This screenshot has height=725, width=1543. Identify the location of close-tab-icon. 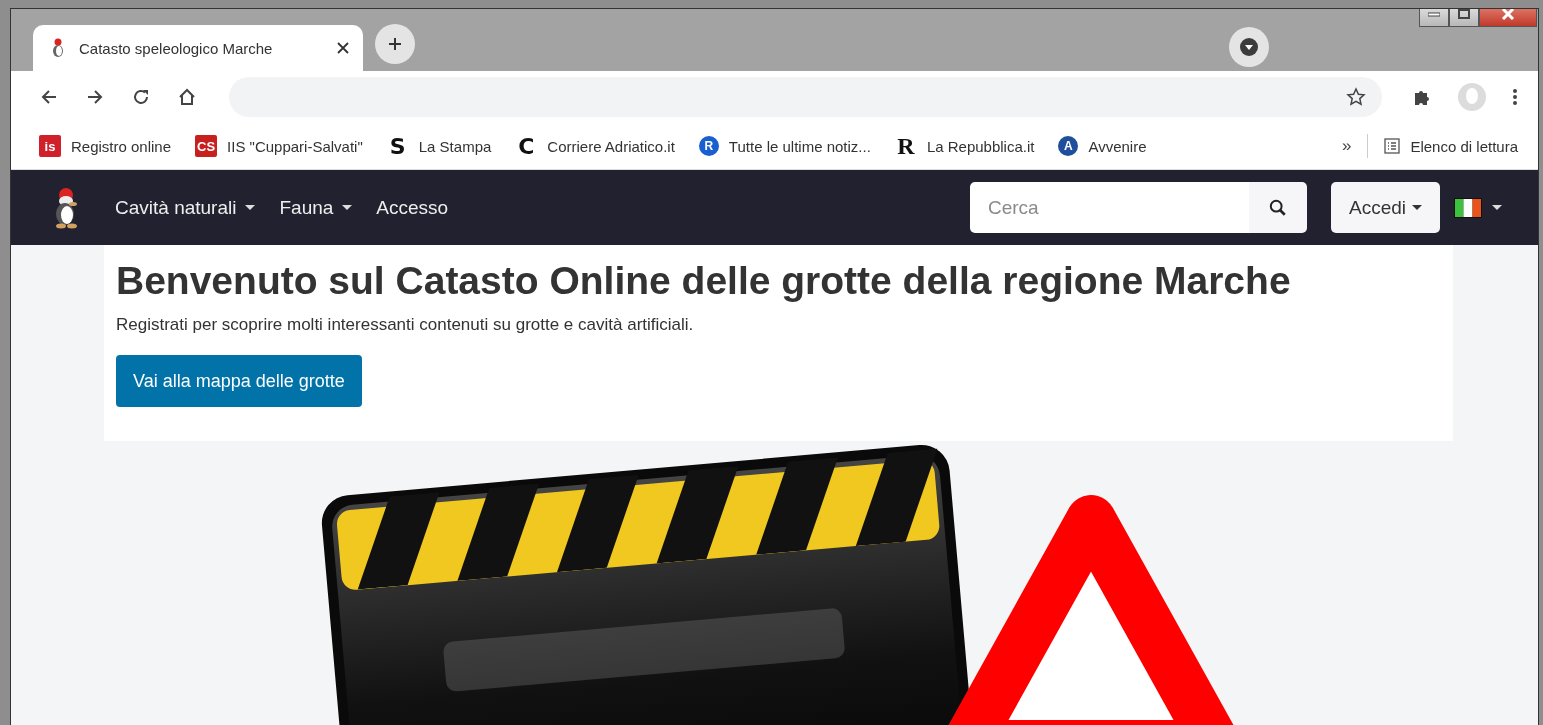
(343, 48).